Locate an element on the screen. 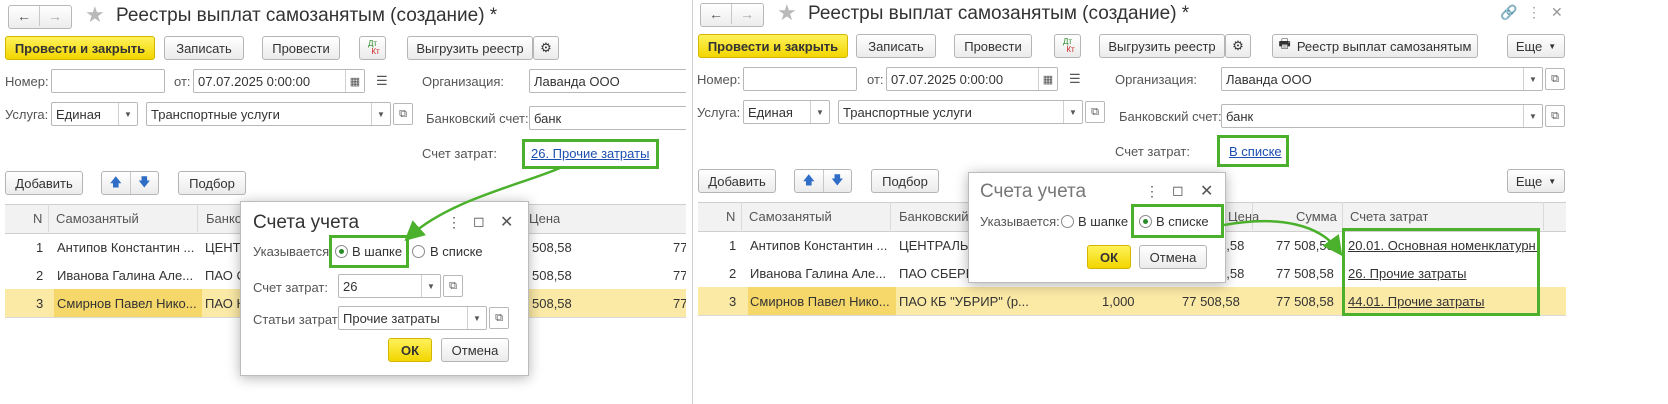 The height and width of the screenshot is (404, 1668). table-more-button: Еще ▼ is located at coordinates (1536, 181).